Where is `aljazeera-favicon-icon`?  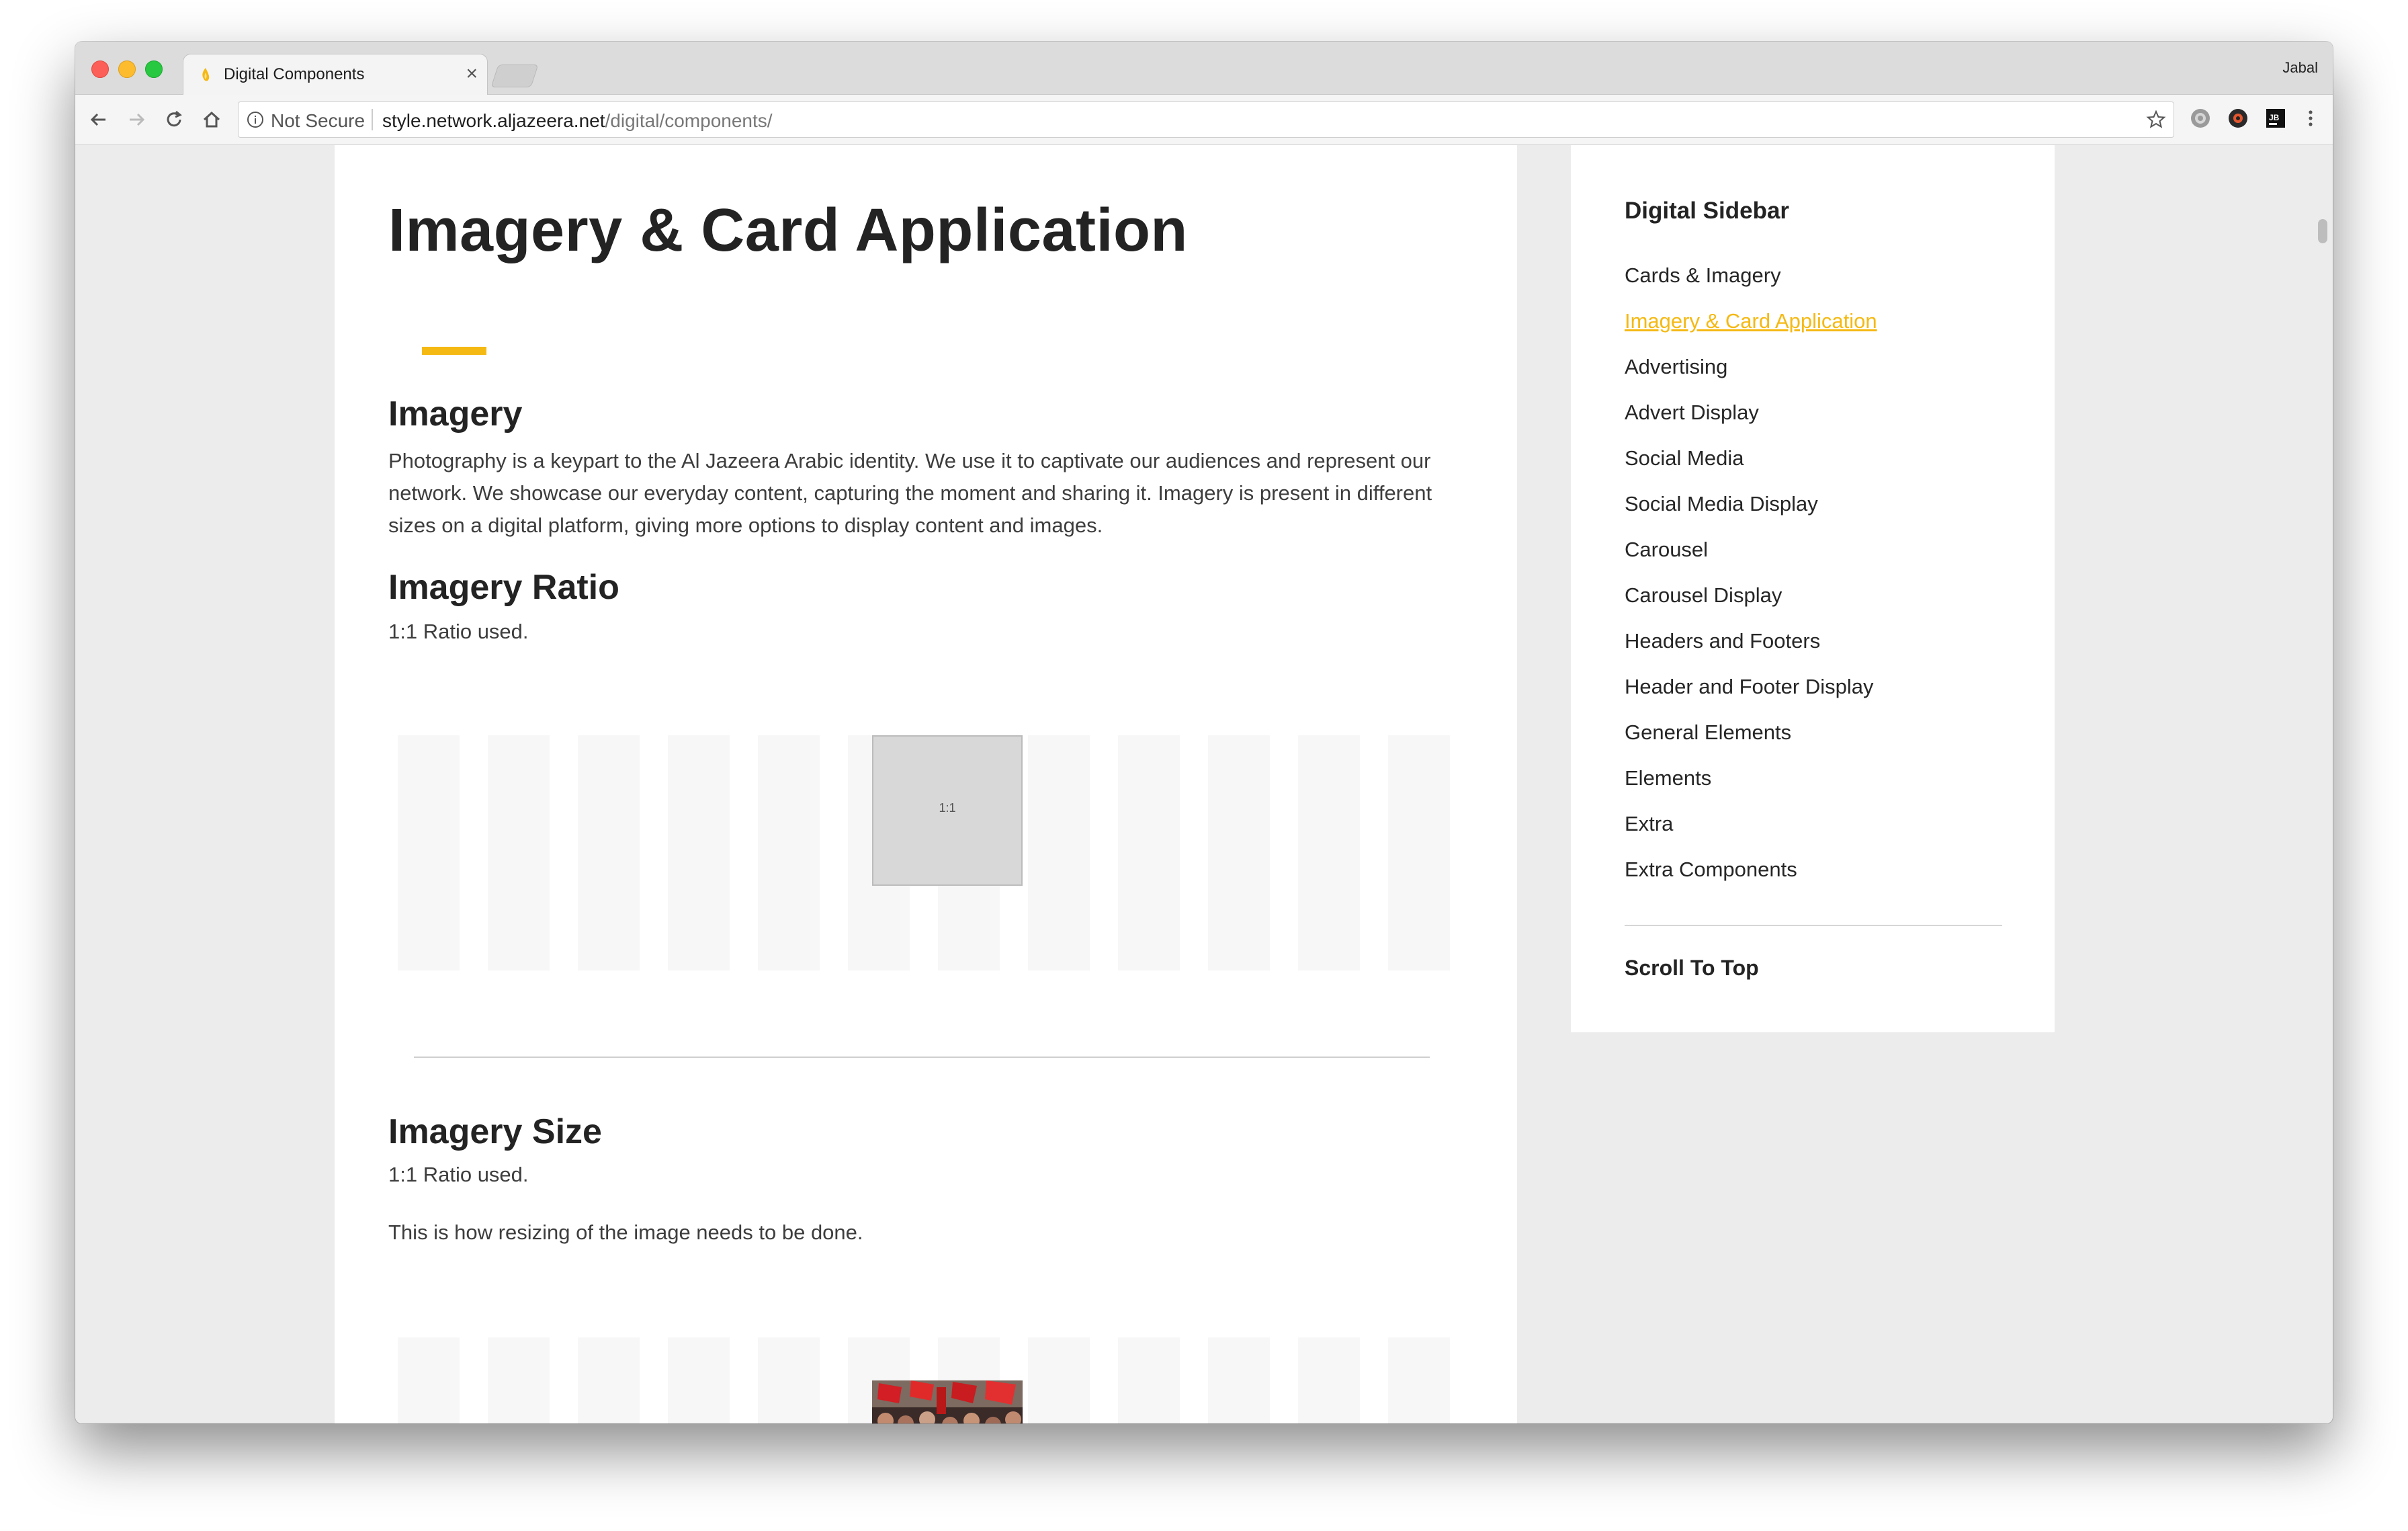 aljazeera-favicon-icon is located at coordinates (206, 74).